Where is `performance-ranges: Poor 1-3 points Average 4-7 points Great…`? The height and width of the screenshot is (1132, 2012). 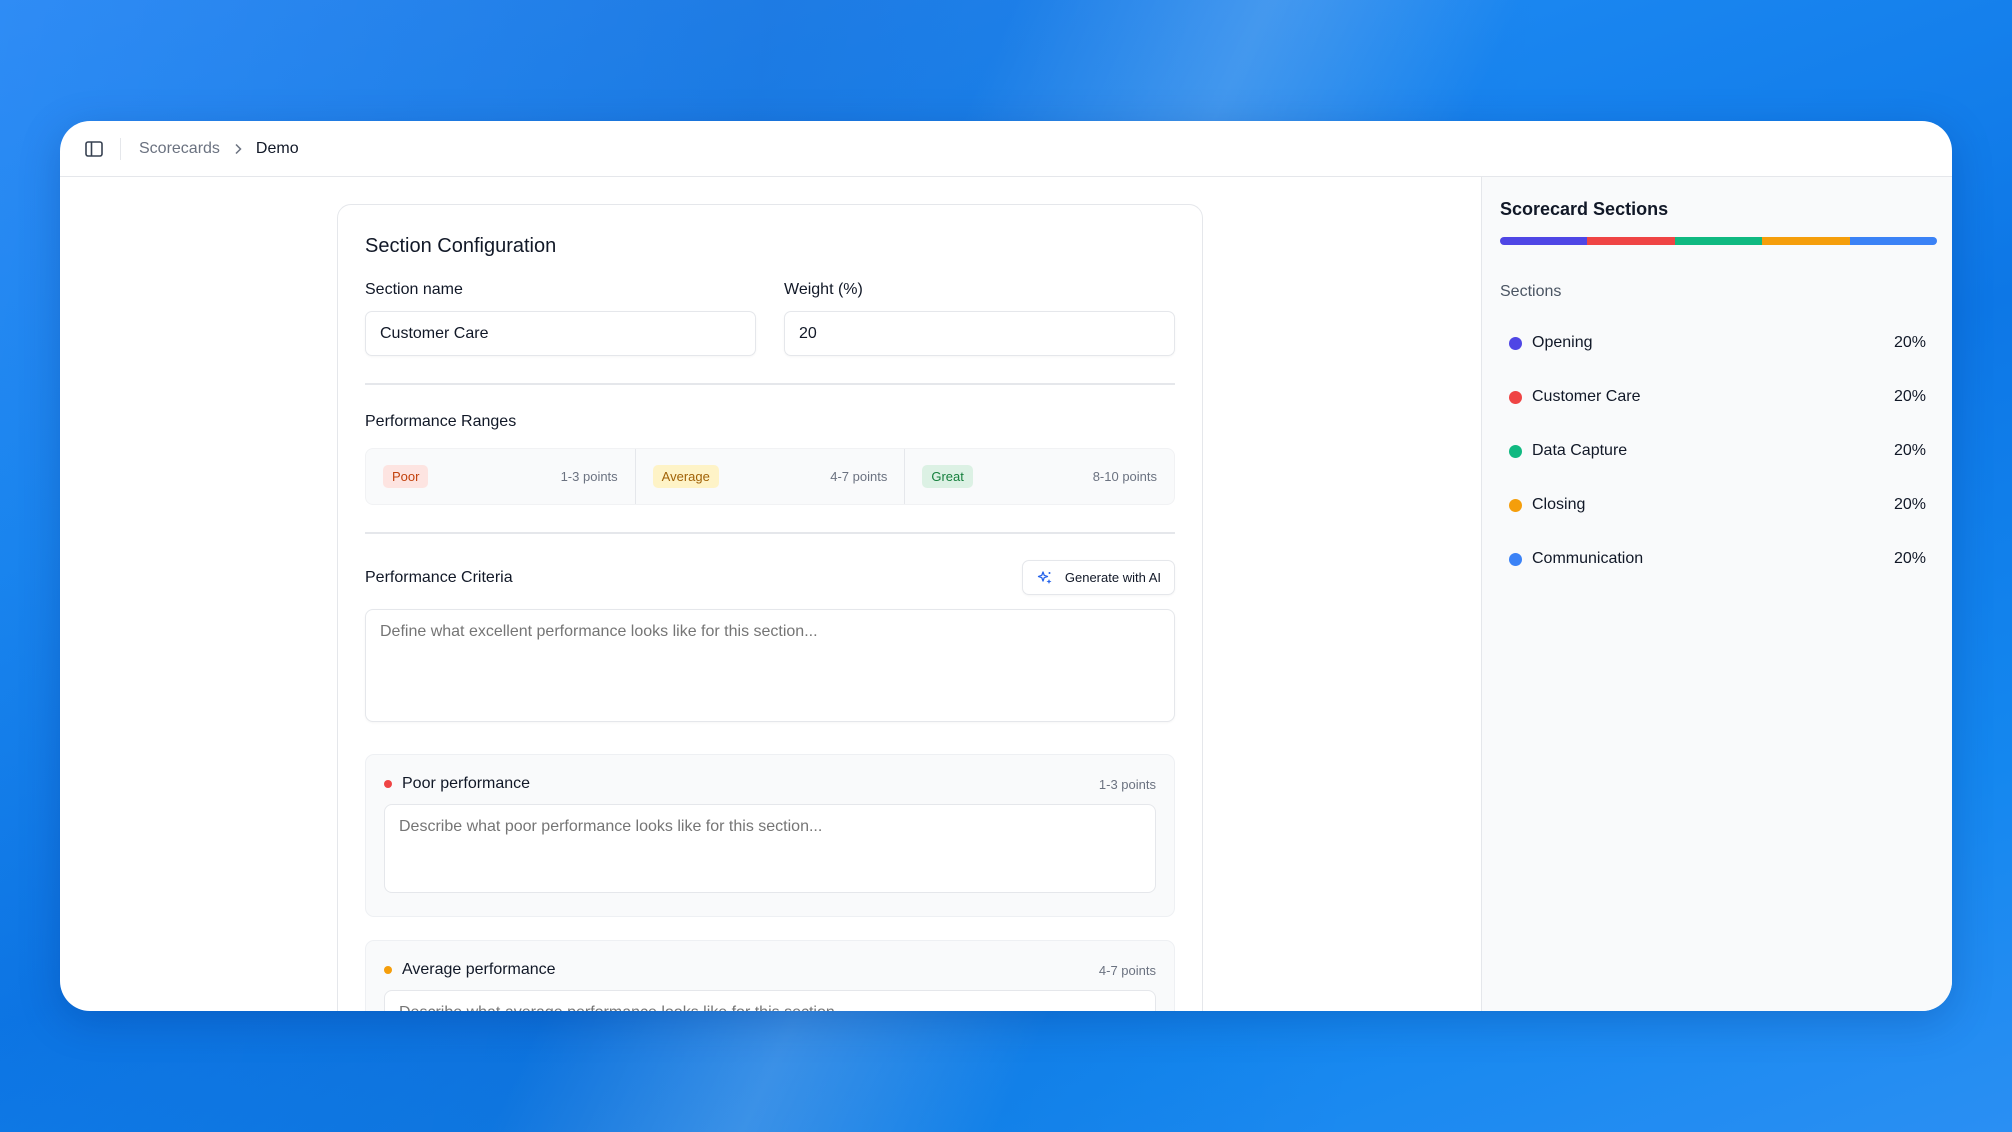
performance-ranges: Poor 1-3 points Average 4-7 points Great… is located at coordinates (770, 476).